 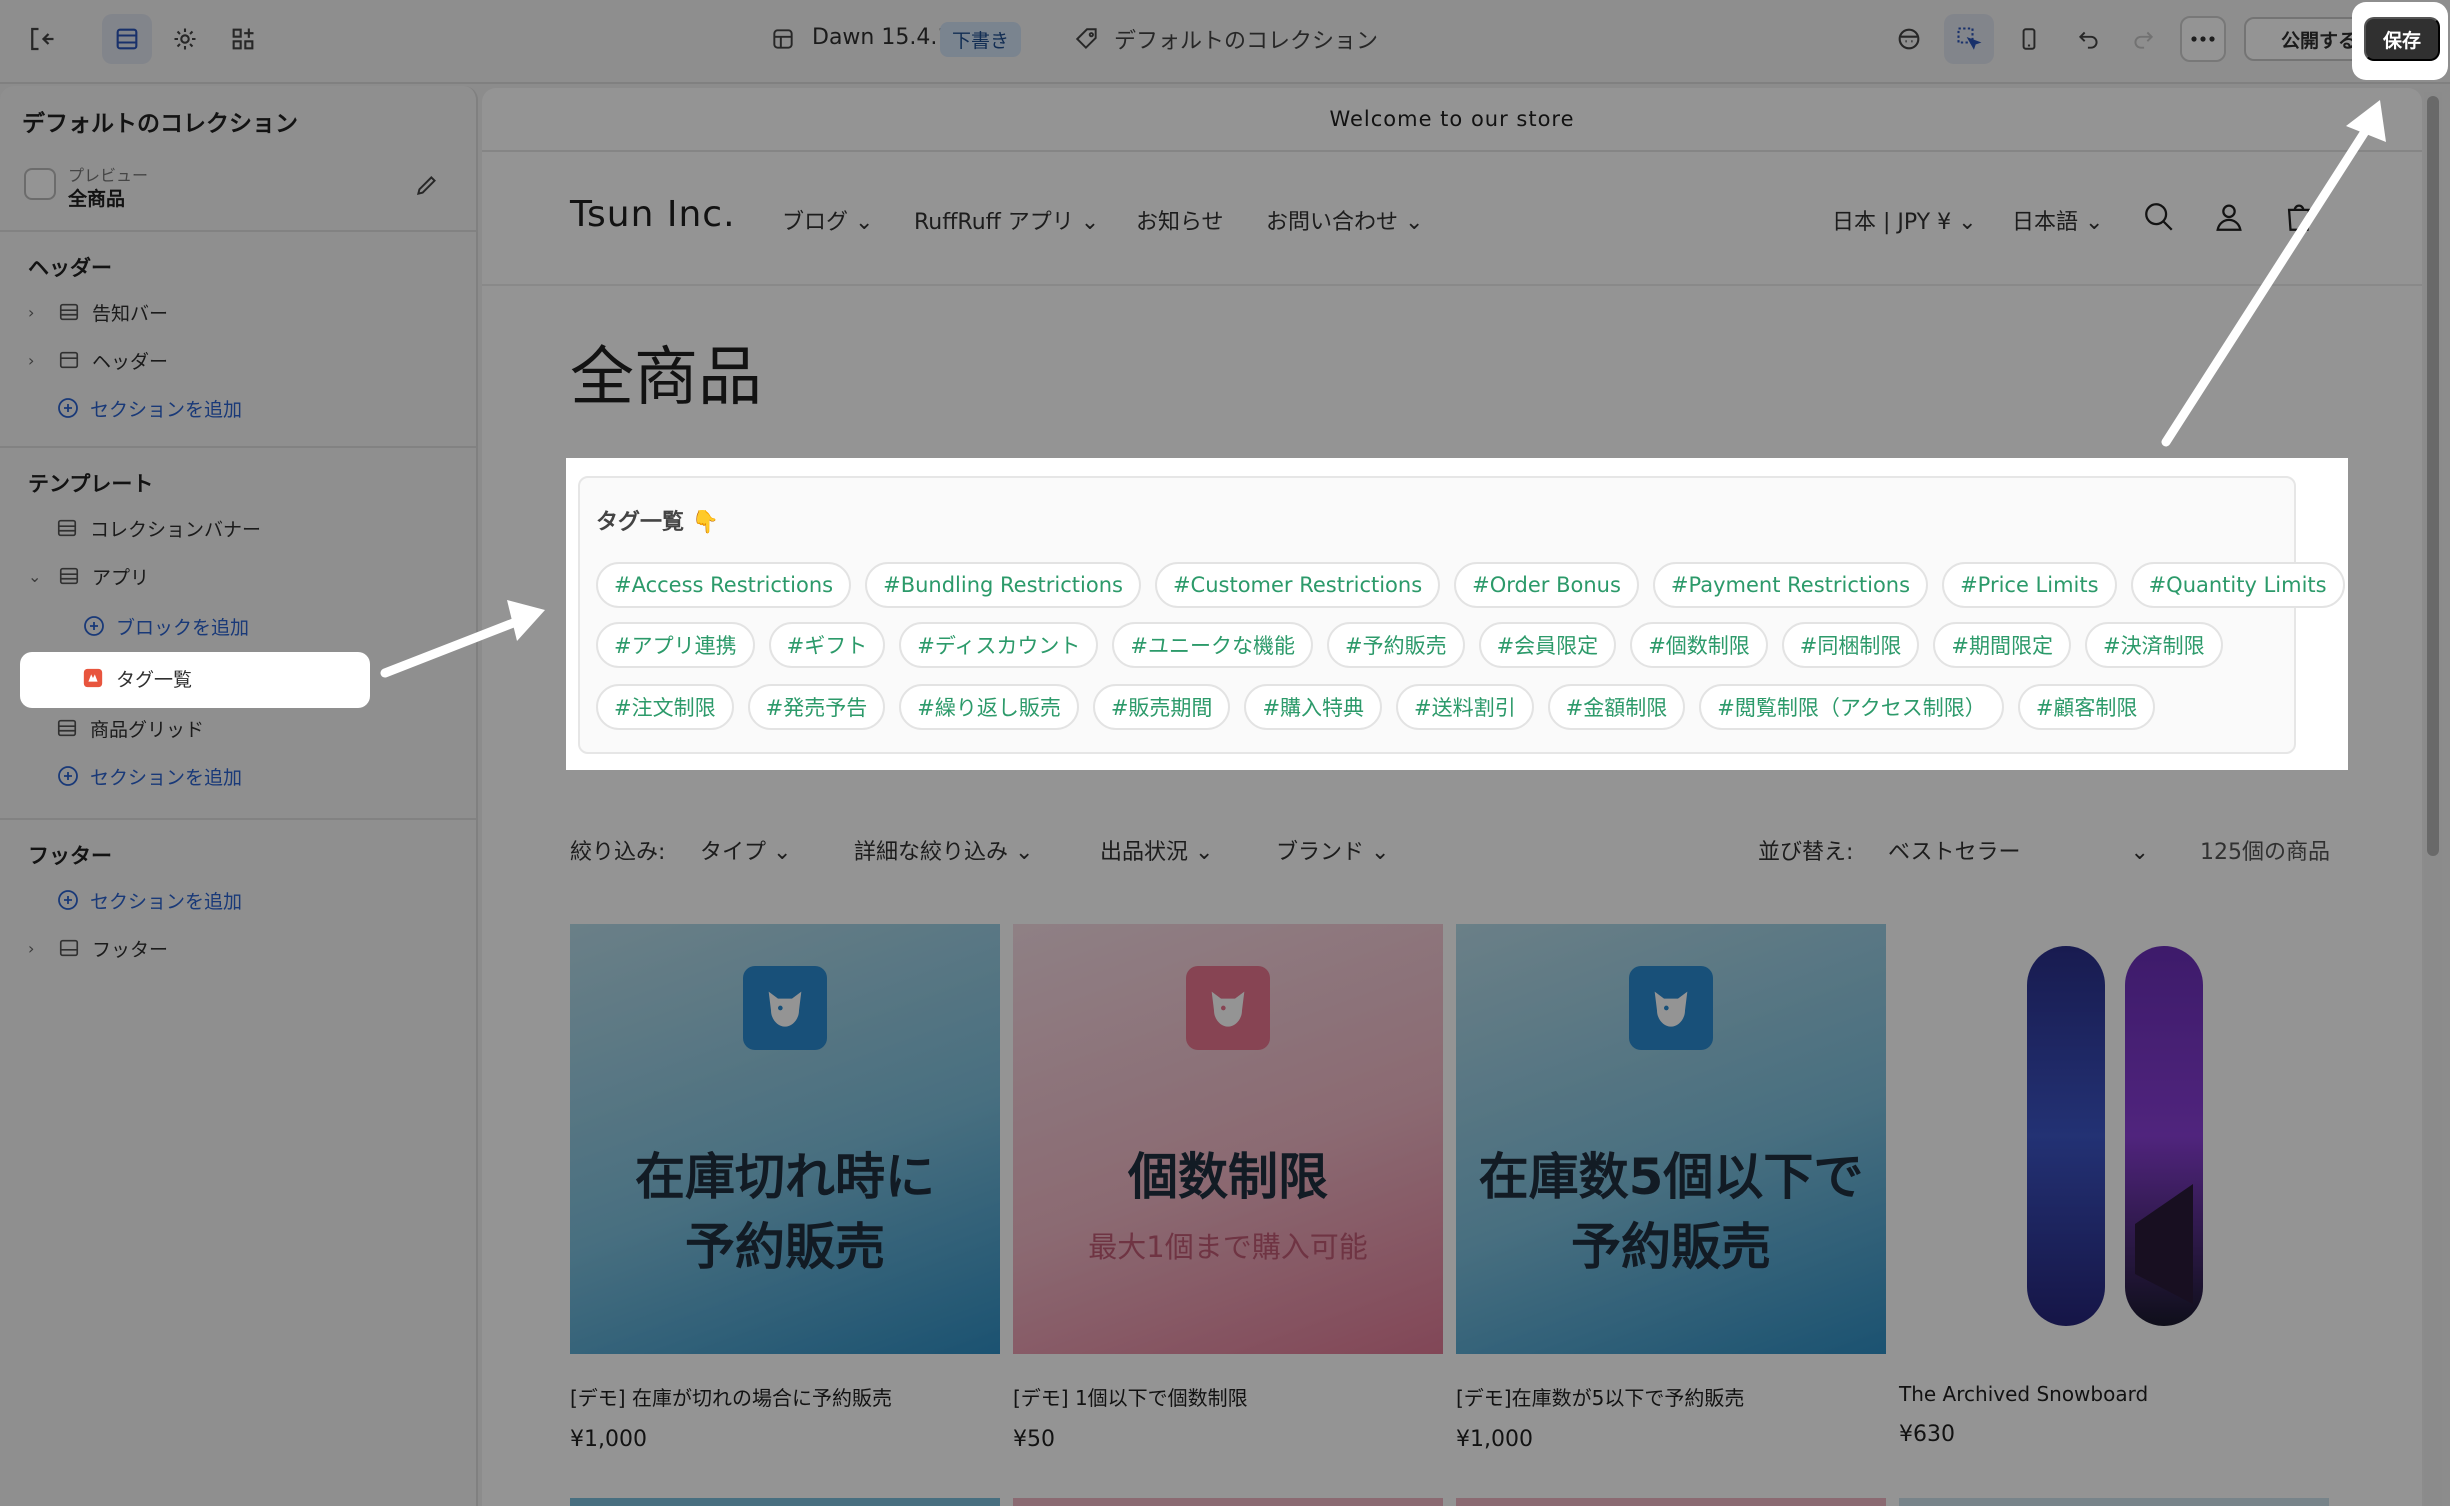 What do you see at coordinates (154, 679) in the screenshot?
I see `sidebar-item-label: タグ一覧` at bounding box center [154, 679].